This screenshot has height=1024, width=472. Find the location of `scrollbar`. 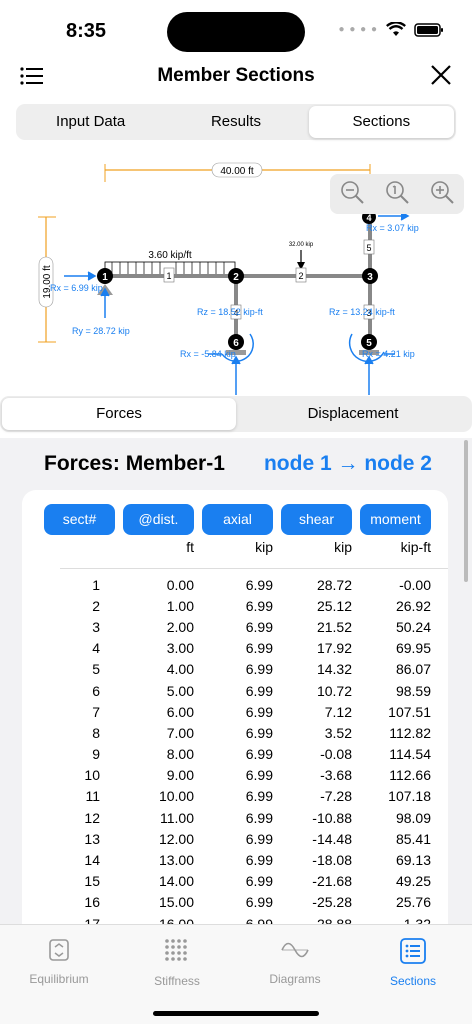

scrollbar is located at coordinates (466, 511).